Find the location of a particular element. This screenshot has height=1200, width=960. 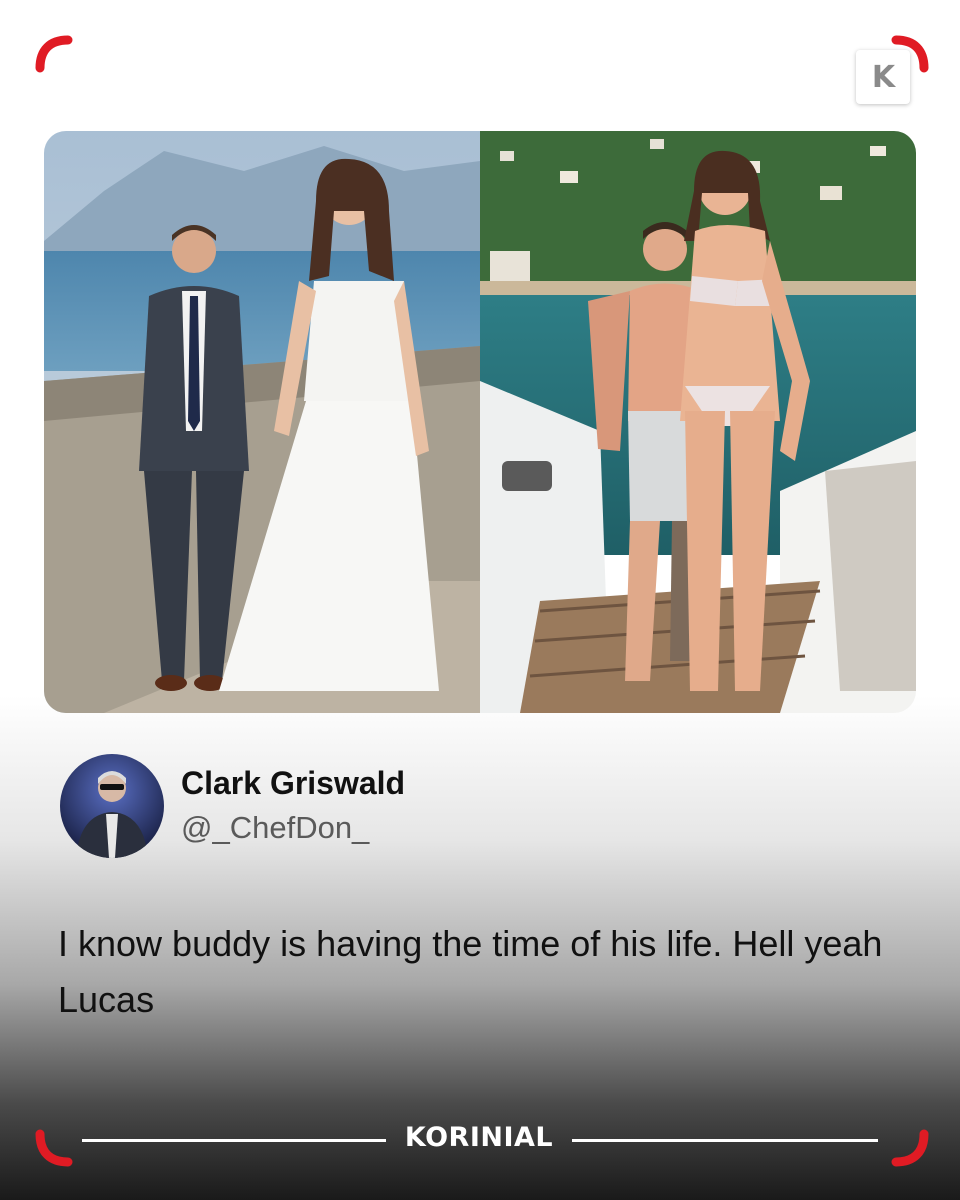

brand-logo-badge: K is located at coordinates (883, 77).